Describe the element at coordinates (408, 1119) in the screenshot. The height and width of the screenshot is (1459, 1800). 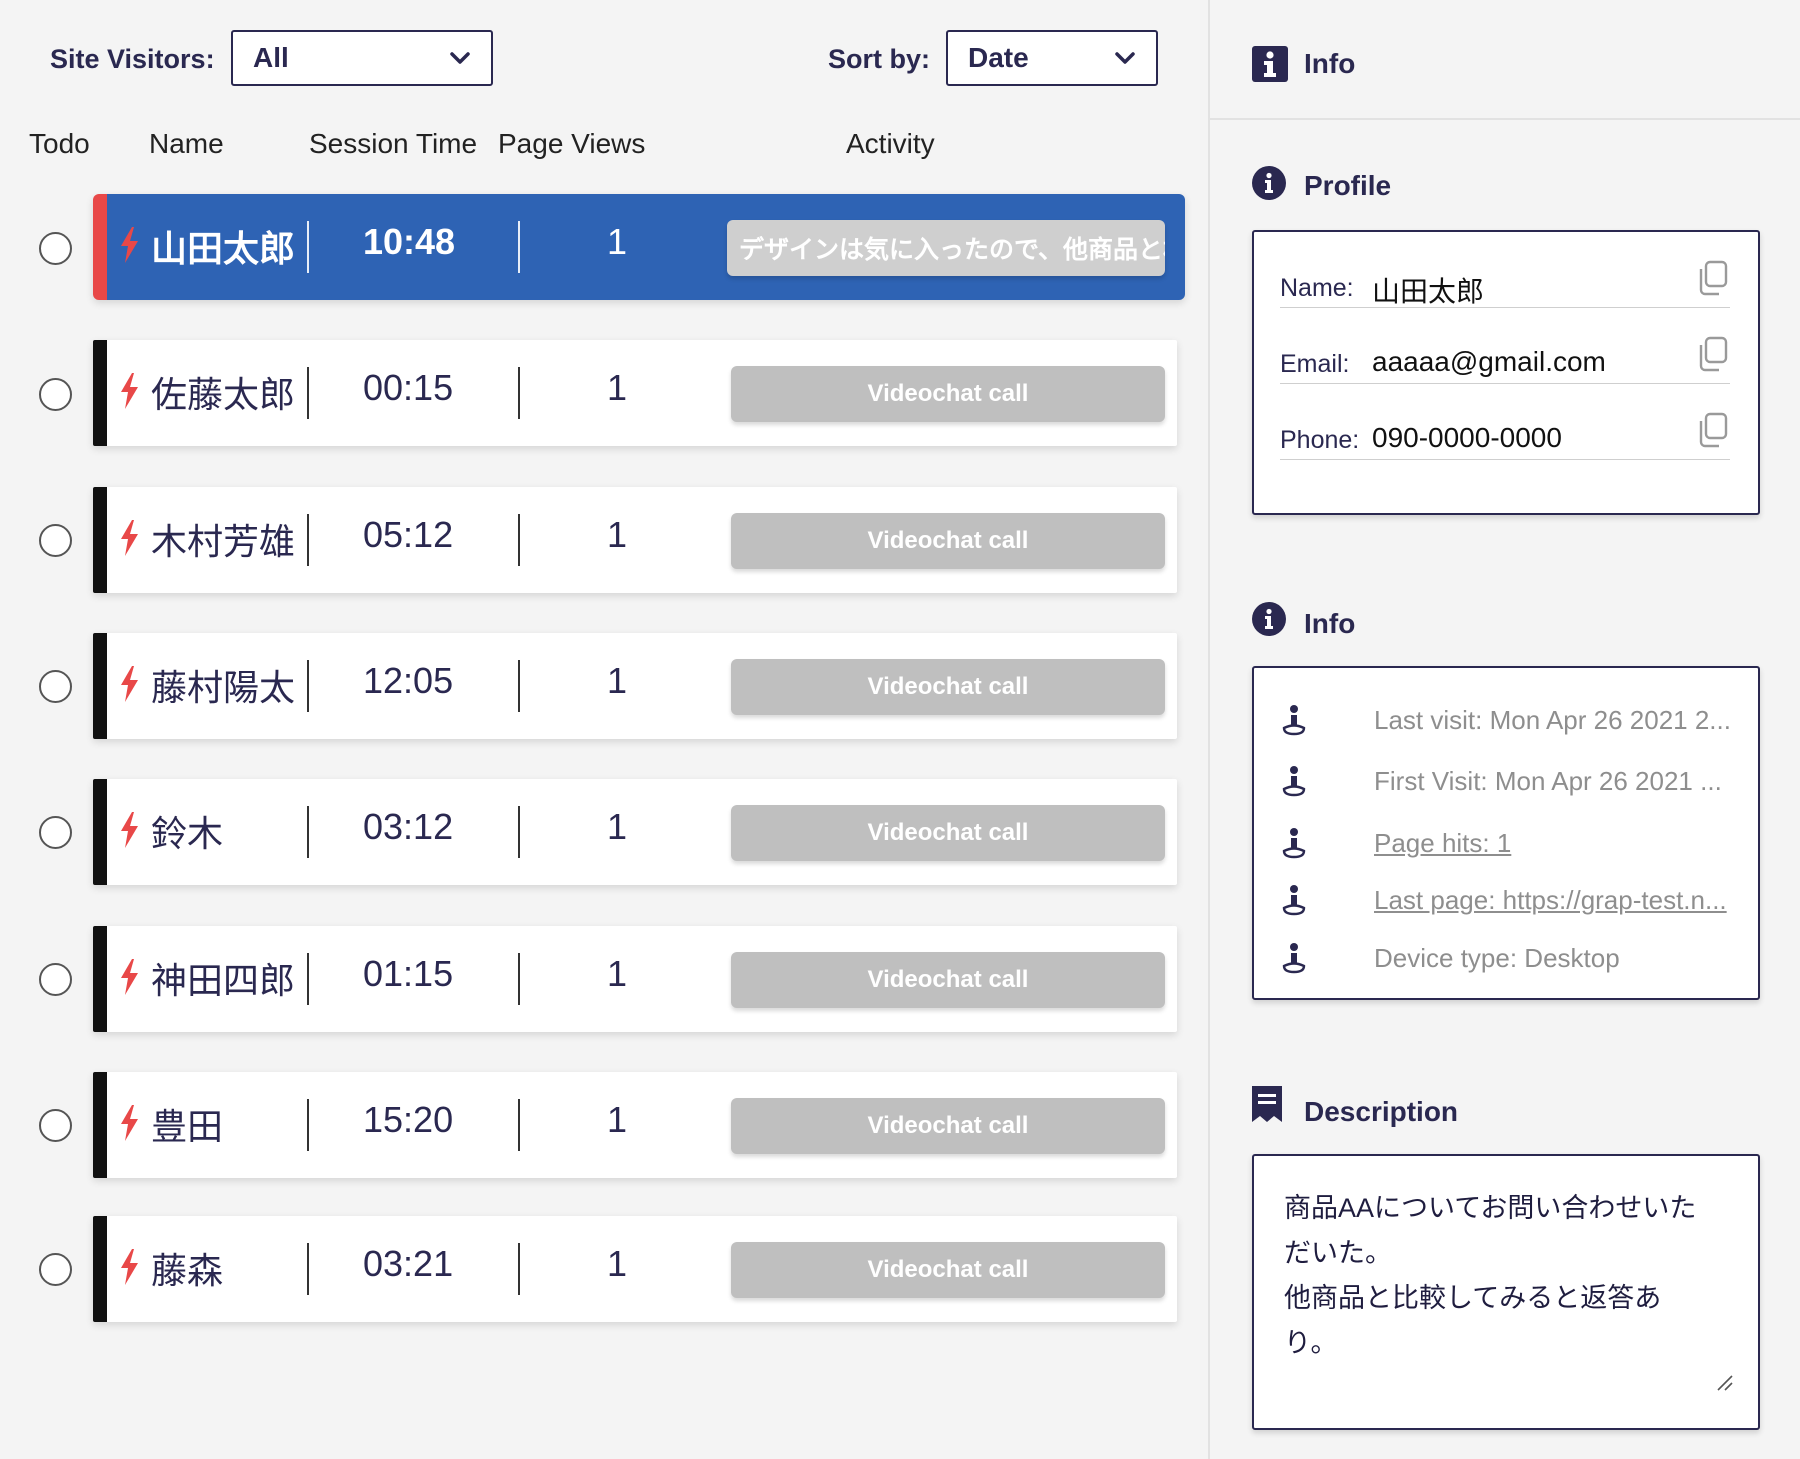
I see `session-time: 15:20` at that location.